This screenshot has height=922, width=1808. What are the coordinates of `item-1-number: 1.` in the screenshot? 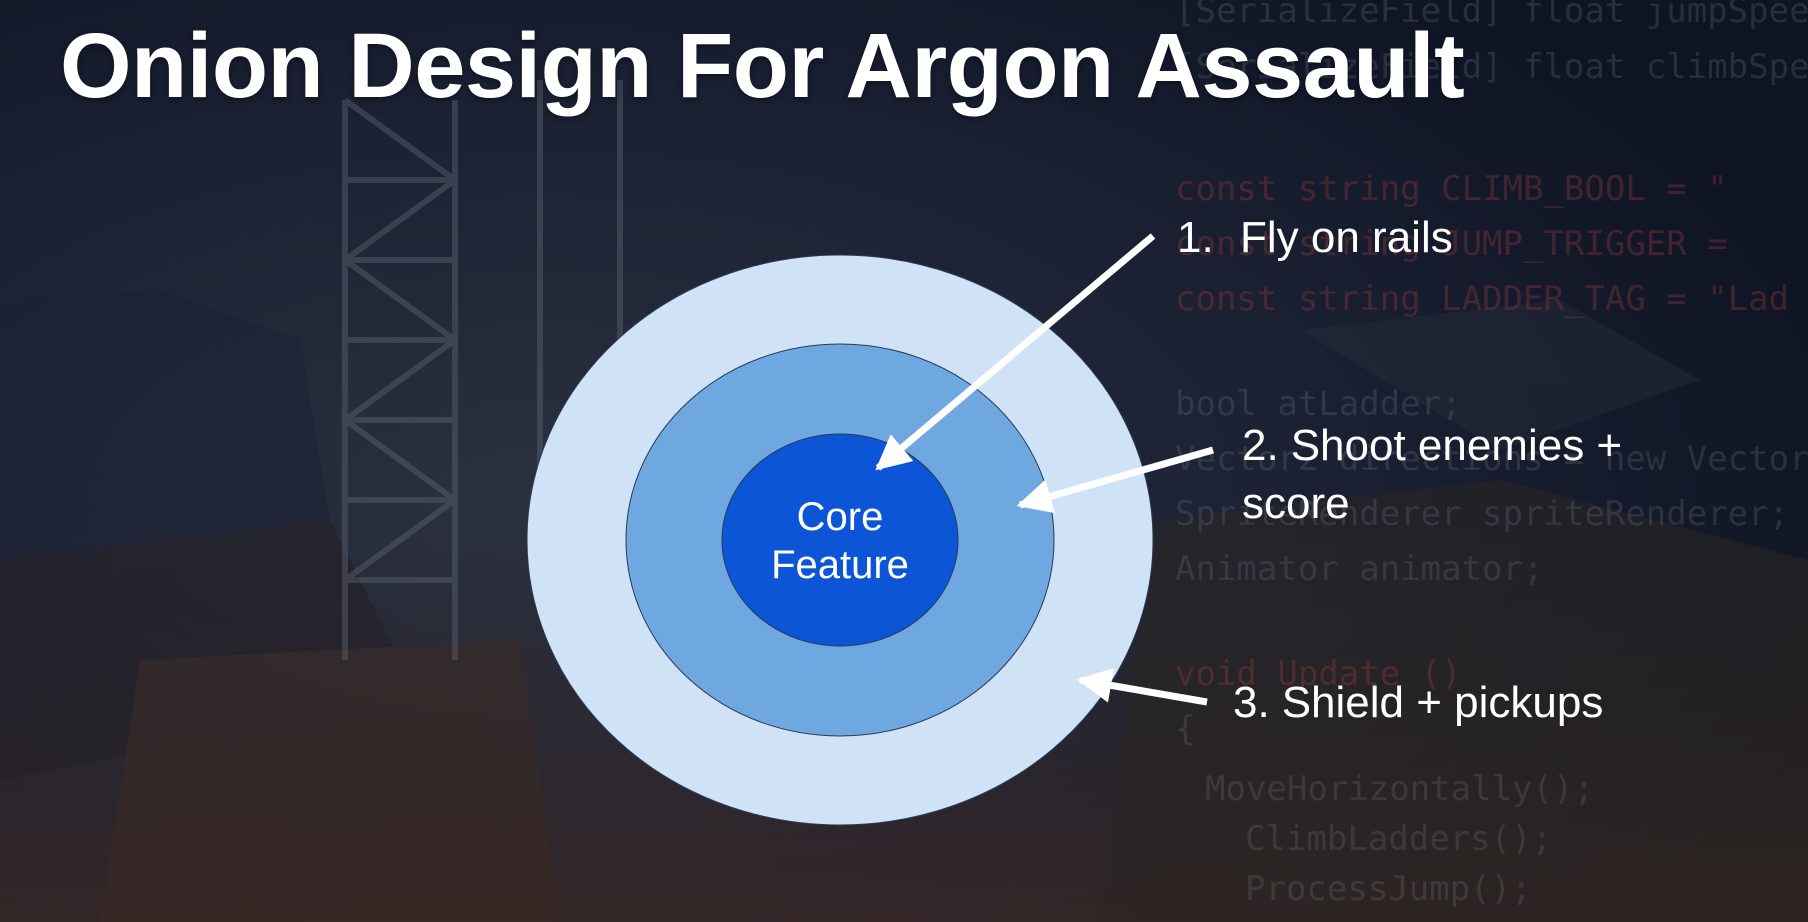 It's located at (1195, 237).